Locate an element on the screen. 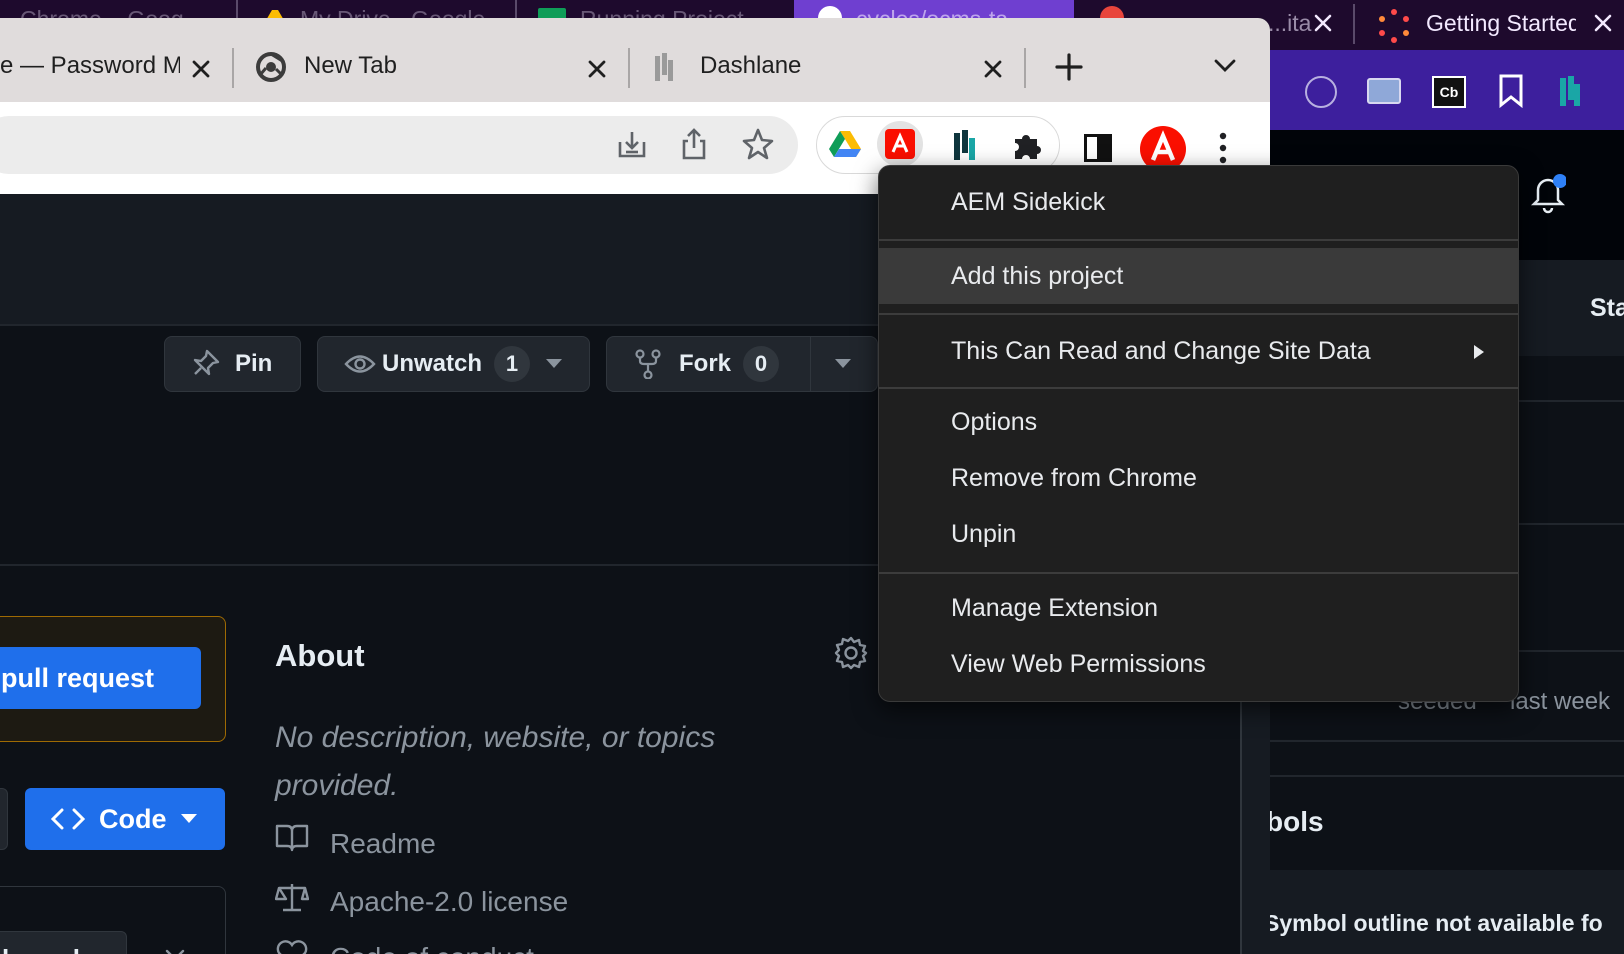 The image size is (1624, 954). fork-icon is located at coordinates (648, 364).